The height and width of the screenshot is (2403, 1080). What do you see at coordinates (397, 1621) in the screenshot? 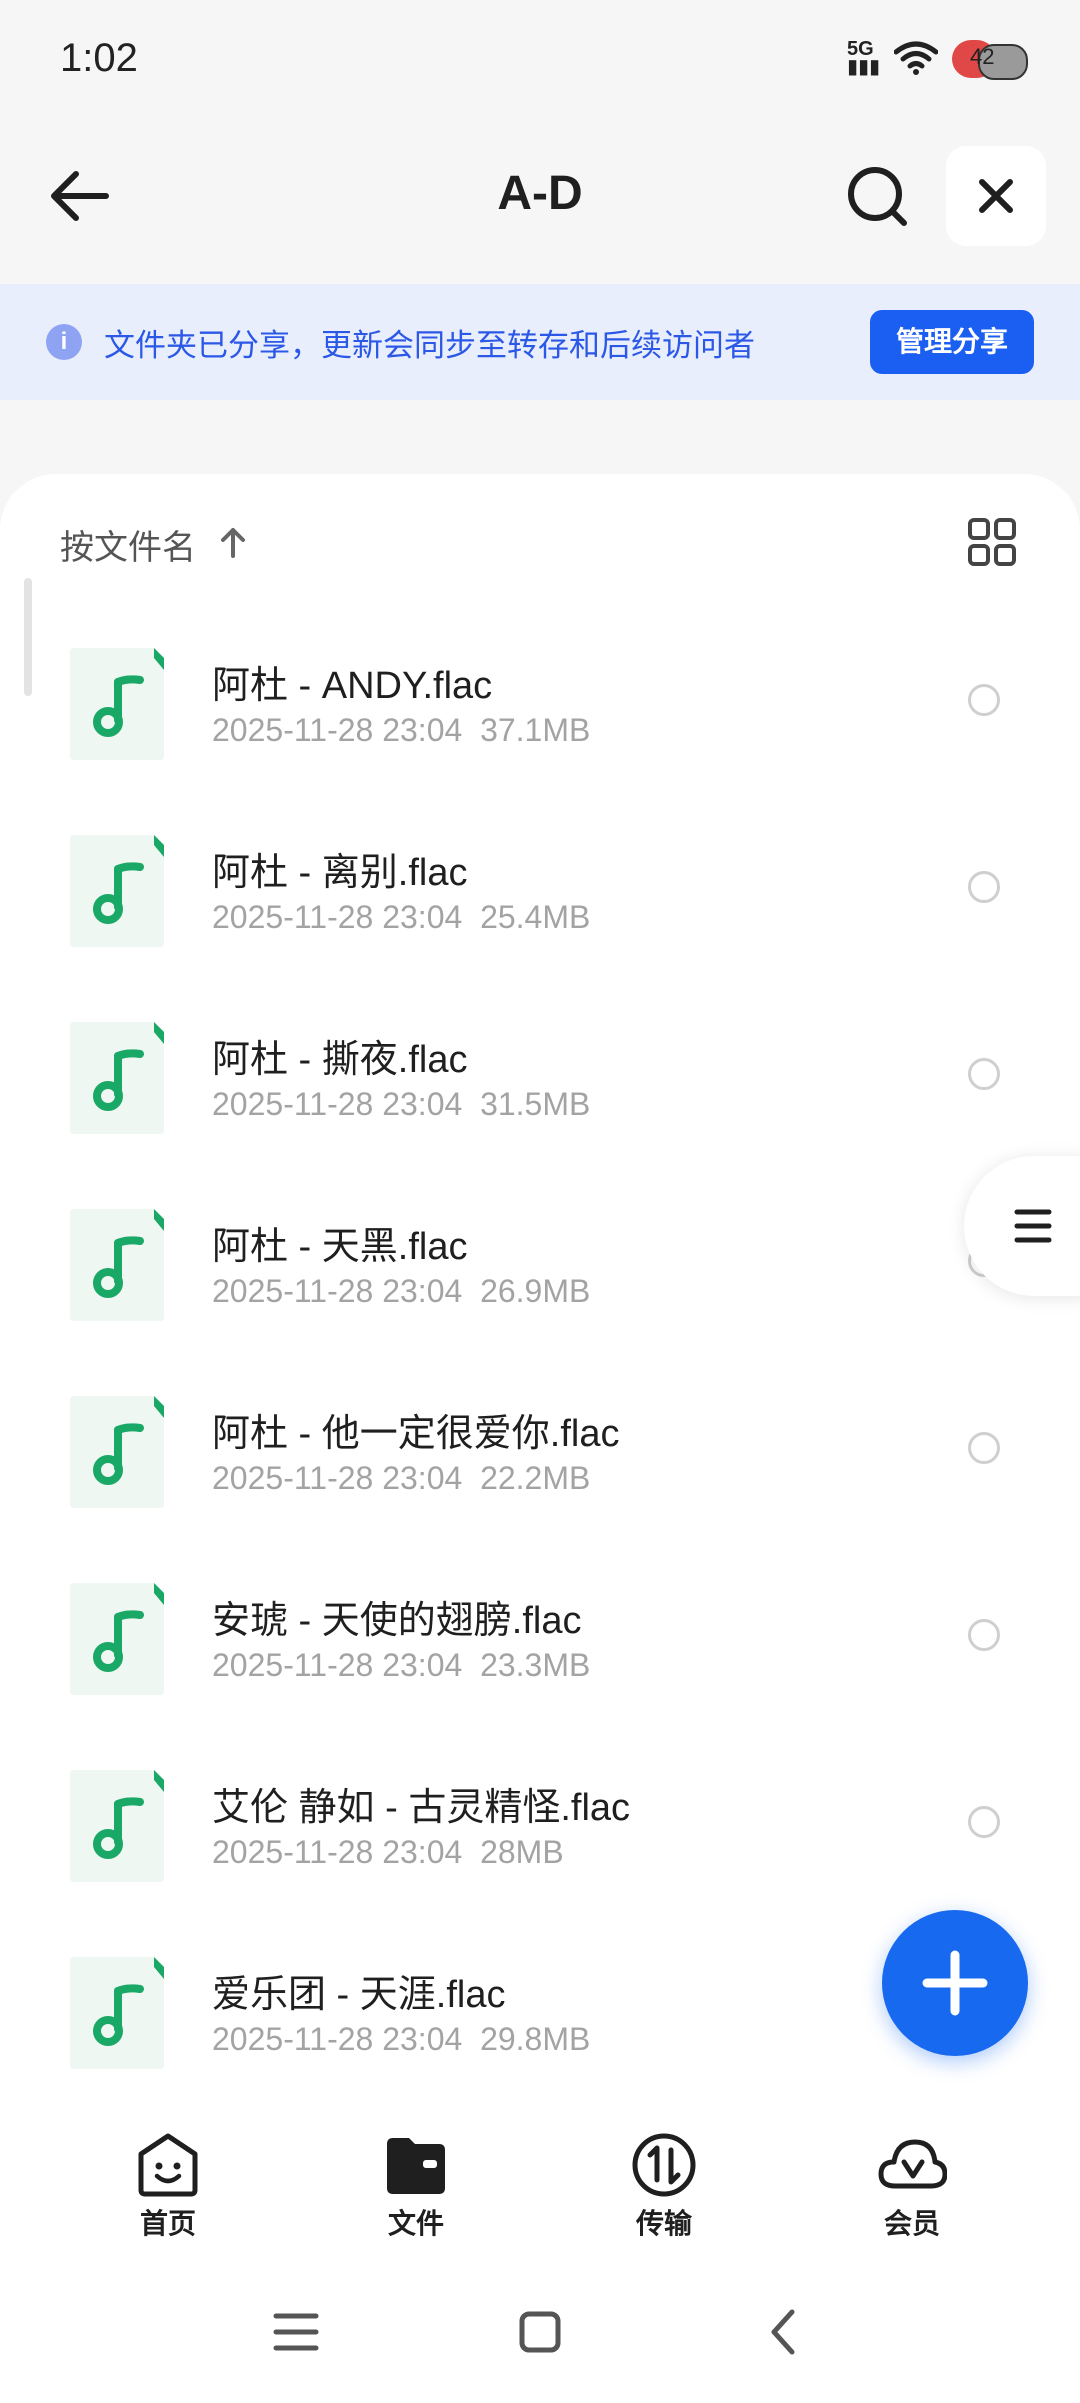
I see `file-name: 安琥 - 天使的翅膀.flac` at bounding box center [397, 1621].